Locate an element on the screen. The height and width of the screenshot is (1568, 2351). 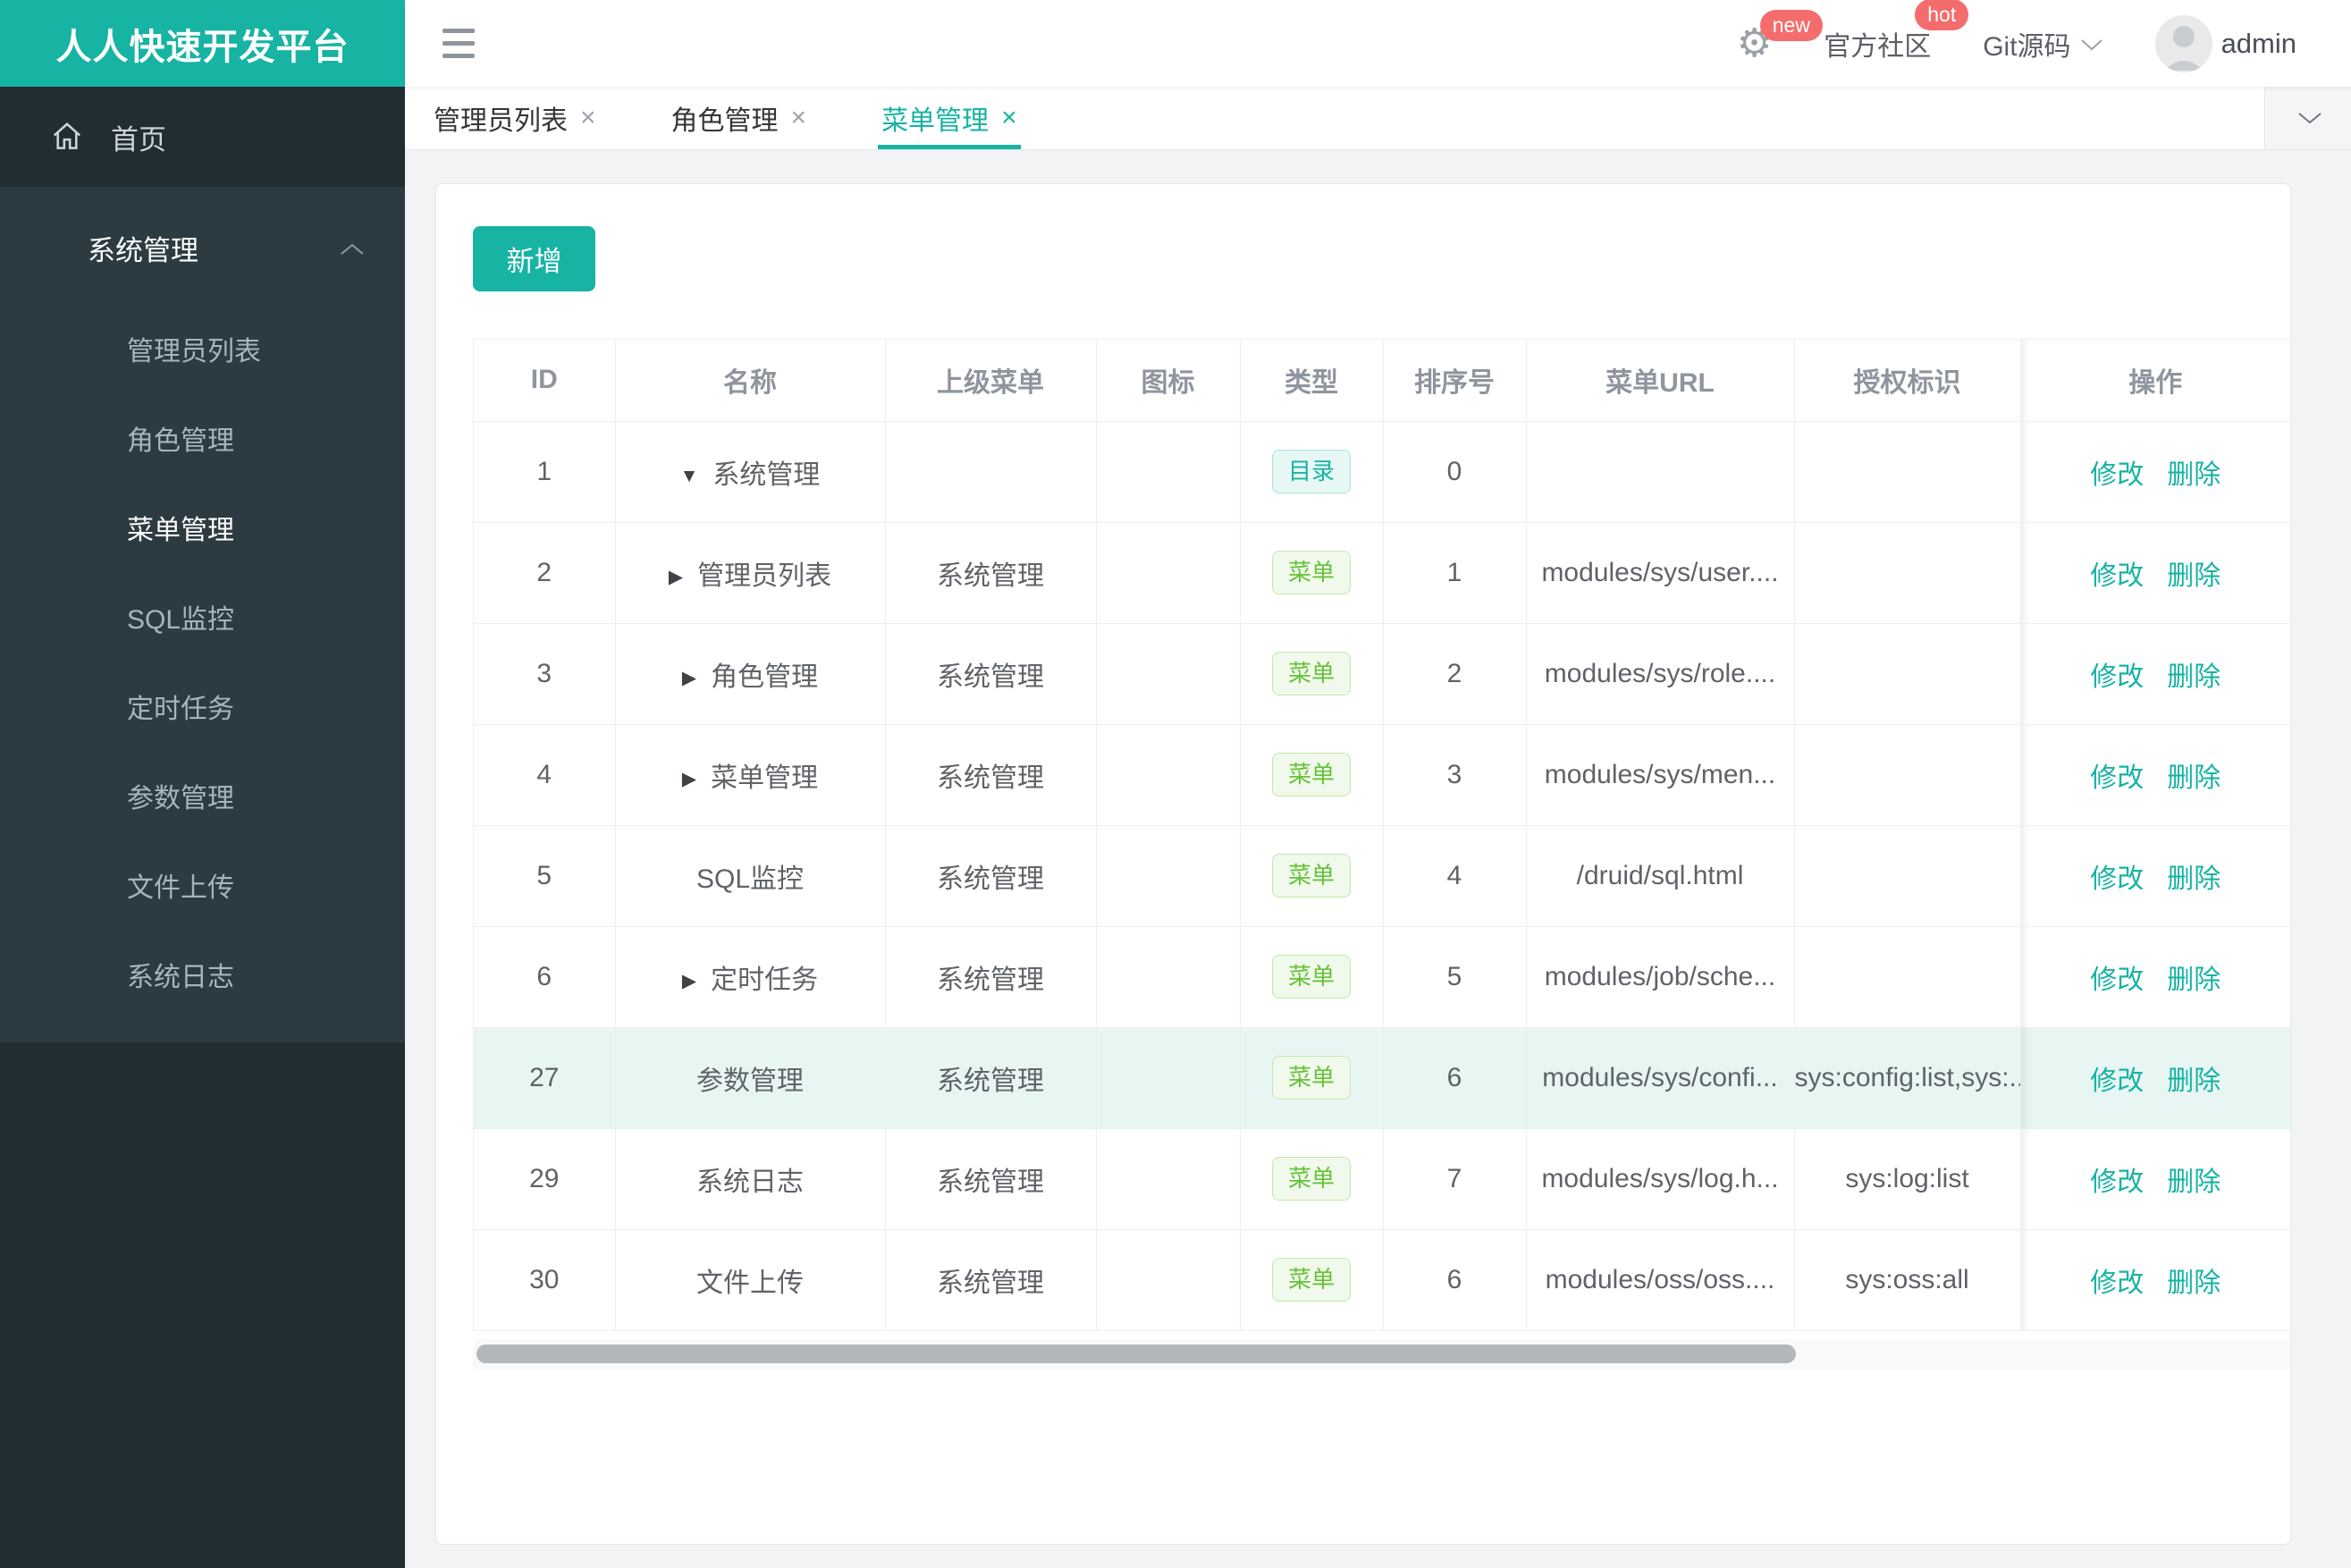
sidebar-item-角色管理: 角色管理 is located at coordinates (202, 441).